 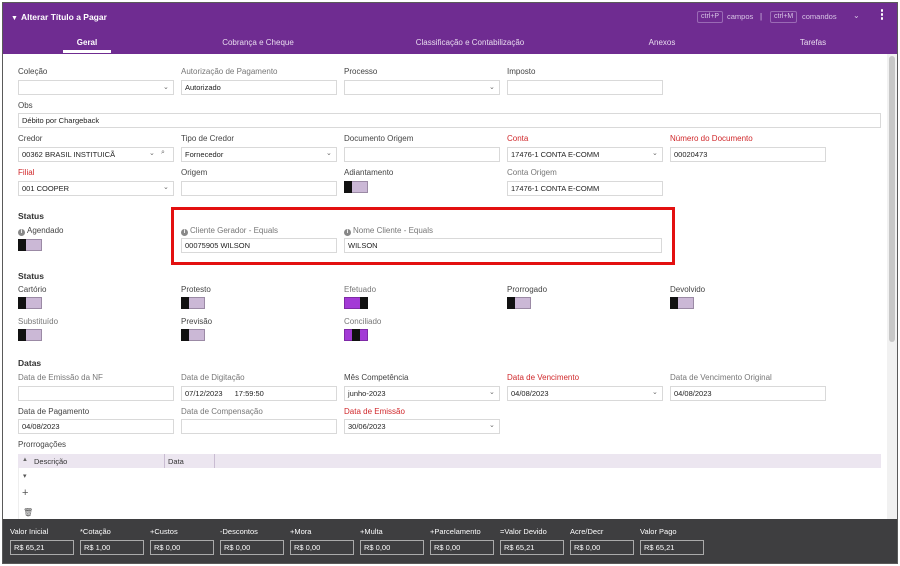 I want to click on compensacao-field, so click(x=259, y=426).